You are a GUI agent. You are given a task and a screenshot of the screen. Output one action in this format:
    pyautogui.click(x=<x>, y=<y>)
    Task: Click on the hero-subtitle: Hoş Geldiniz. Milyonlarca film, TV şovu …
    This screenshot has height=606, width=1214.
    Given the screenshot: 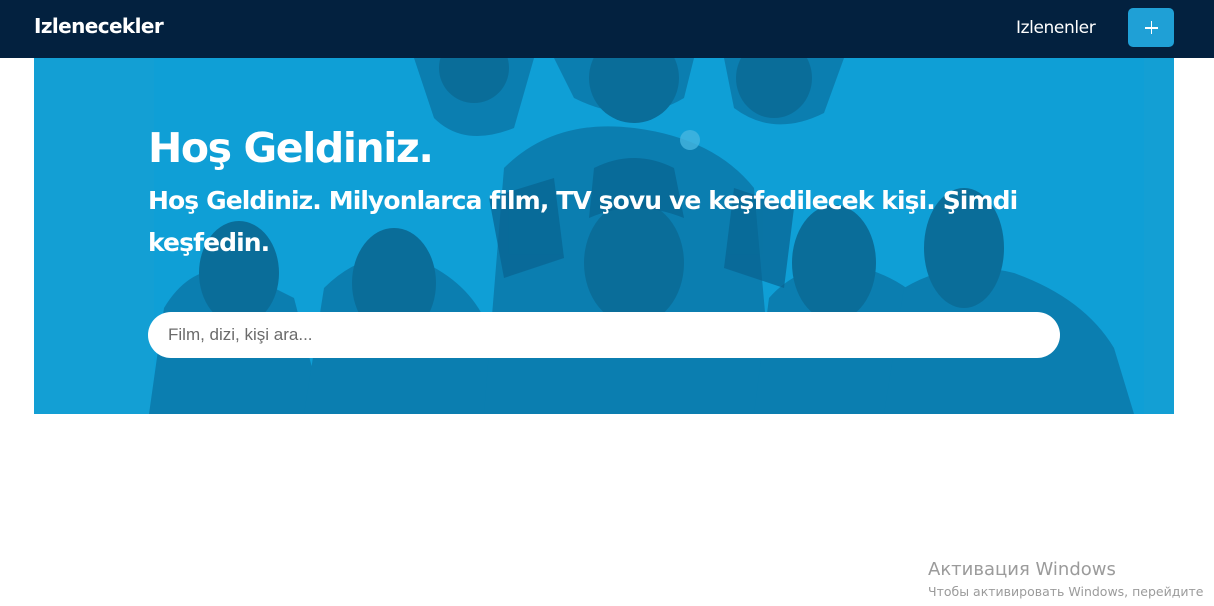 What is the action you would take?
    pyautogui.click(x=583, y=221)
    